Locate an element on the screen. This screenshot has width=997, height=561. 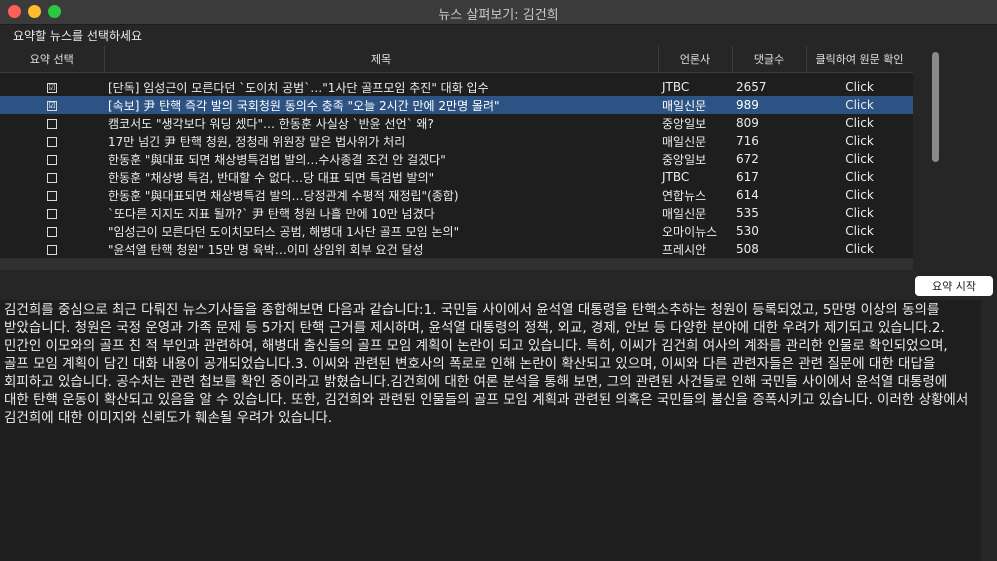
news-title: `또다른 지지도 지표 될까?` 尹 탄핵 청원 나흘 만에 10만 넘겼다 is located at coordinates (271, 213).